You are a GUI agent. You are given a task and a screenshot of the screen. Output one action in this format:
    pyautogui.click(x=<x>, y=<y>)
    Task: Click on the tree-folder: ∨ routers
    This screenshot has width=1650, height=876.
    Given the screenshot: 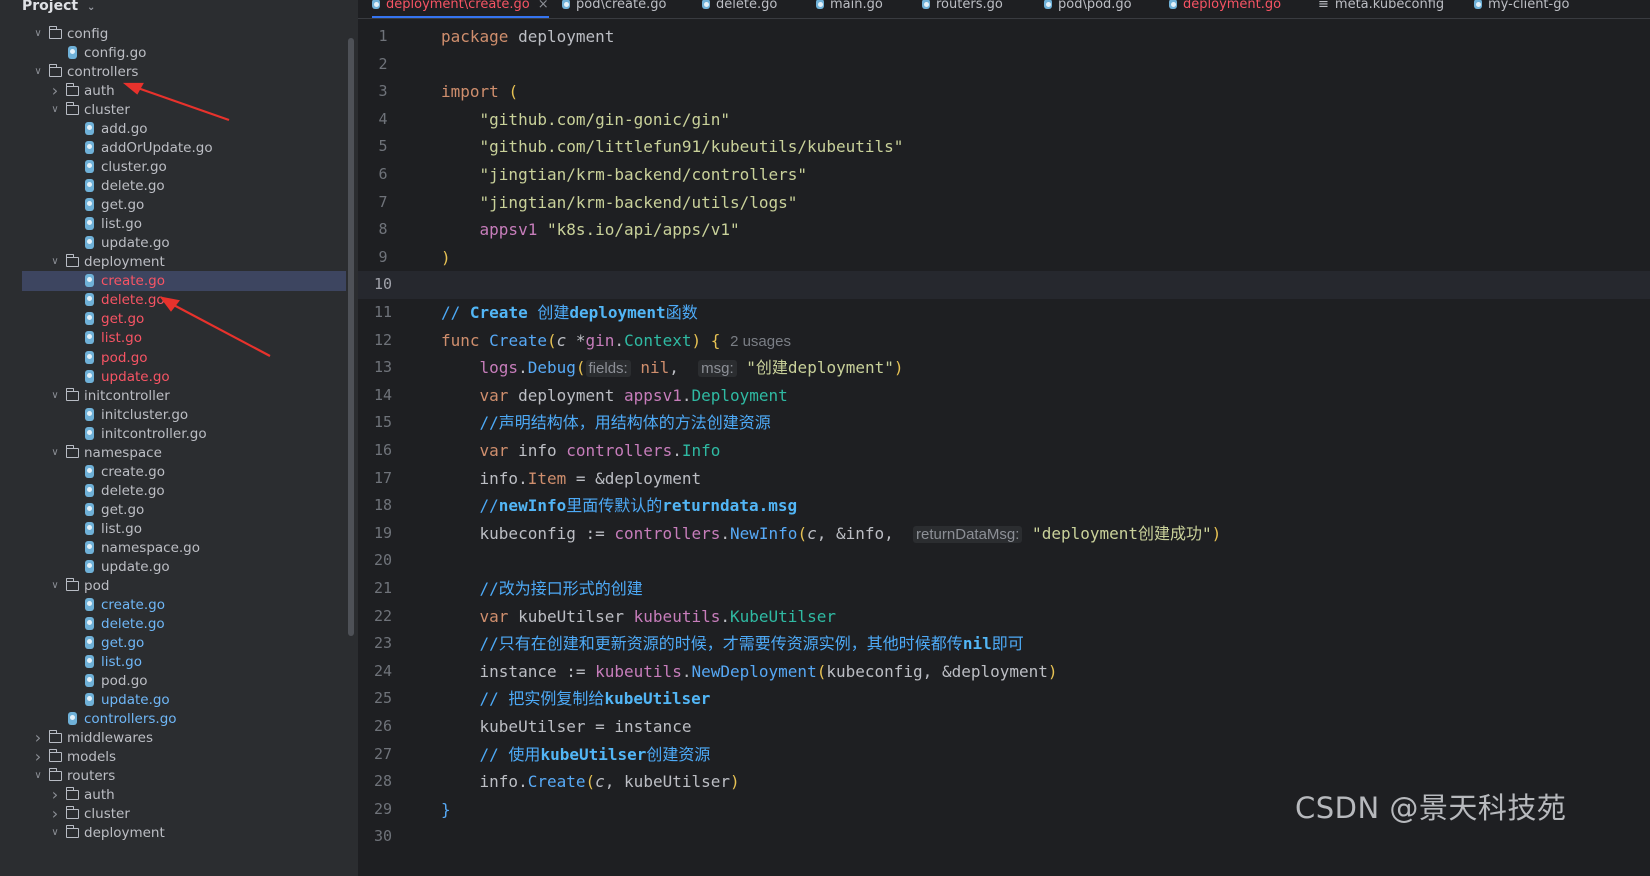 What is the action you would take?
    pyautogui.click(x=180, y=776)
    